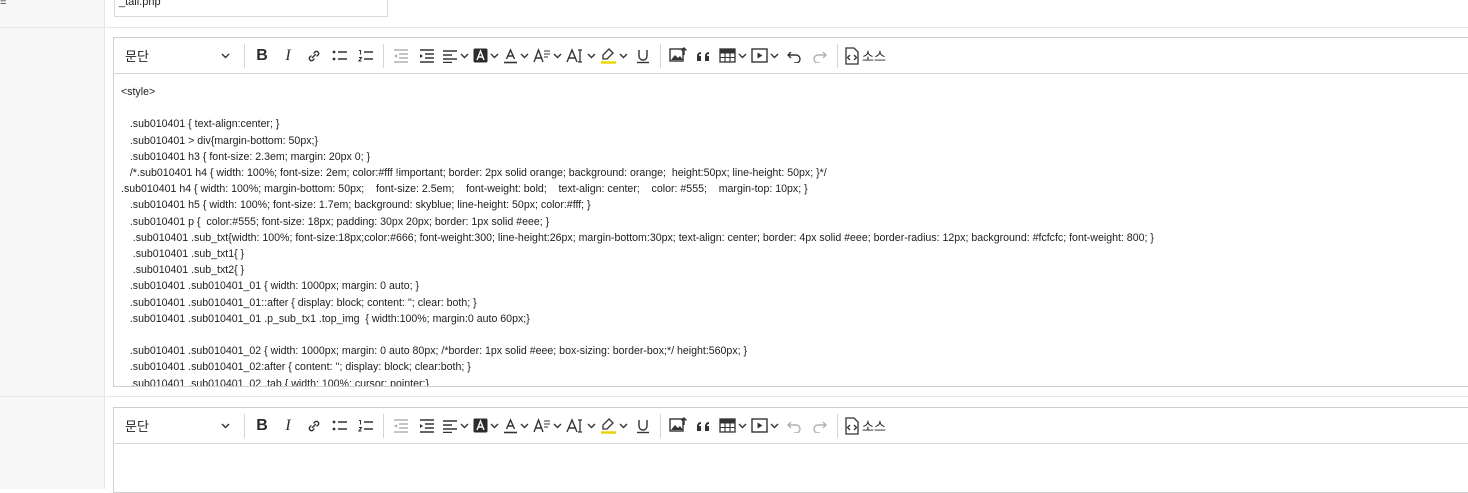 The width and height of the screenshot is (1468, 493). I want to click on font-background-color-icon, so click(480, 425).